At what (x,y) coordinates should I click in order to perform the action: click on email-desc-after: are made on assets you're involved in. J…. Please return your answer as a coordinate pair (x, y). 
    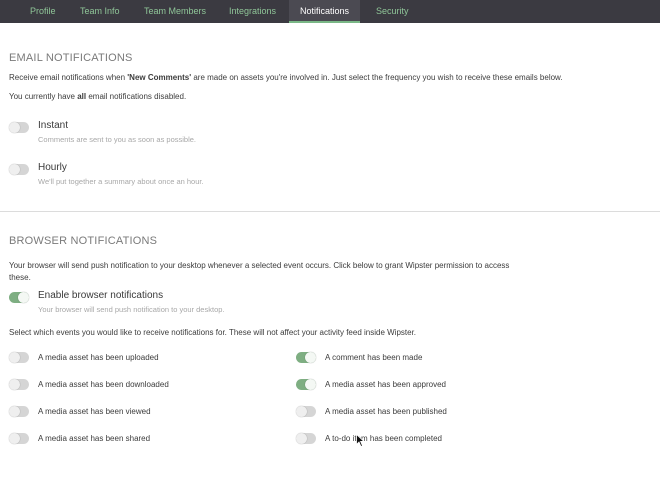
    Looking at the image, I should click on (377, 77).